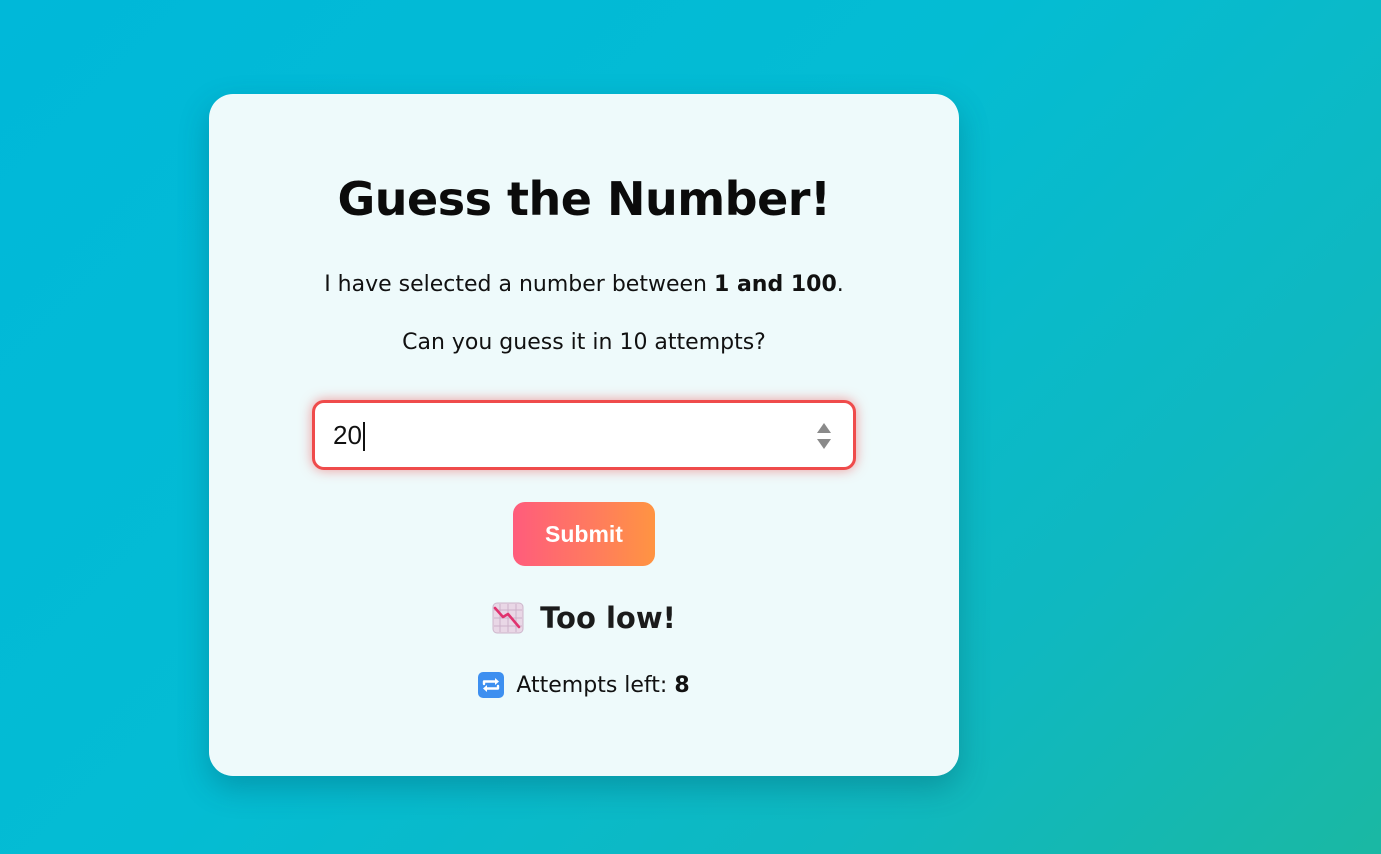  I want to click on guess-input-field, so click(584, 435).